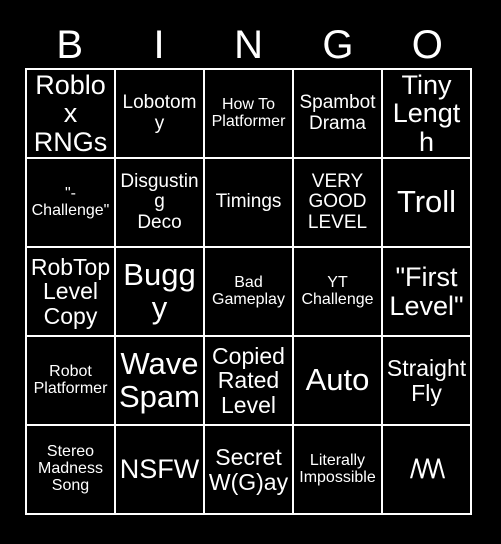  Describe the element at coordinates (337, 291) in the screenshot. I see `bingo-cell-r3-c4: YT Challenge` at that location.